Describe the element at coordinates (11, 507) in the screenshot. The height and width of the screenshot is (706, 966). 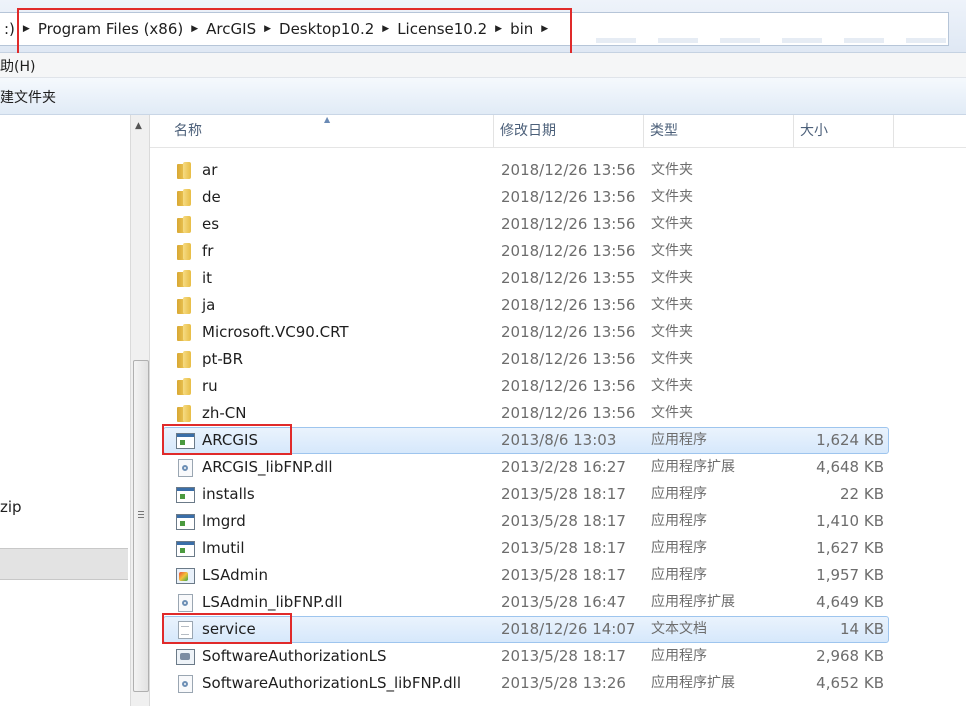
I see `nav-item-zip: zip` at that location.